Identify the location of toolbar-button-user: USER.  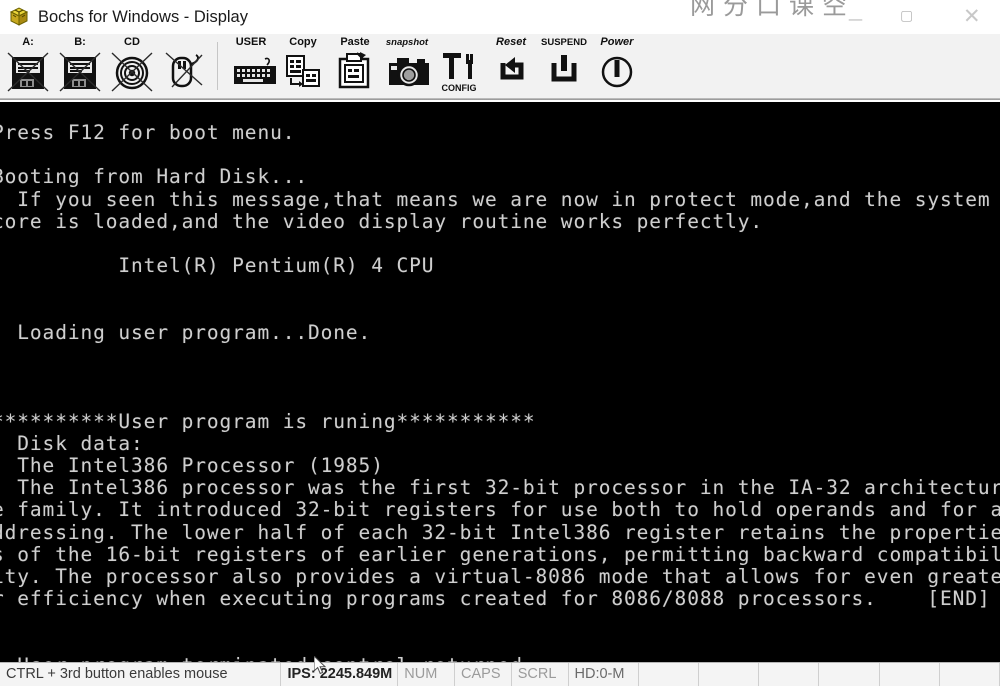
(251, 66).